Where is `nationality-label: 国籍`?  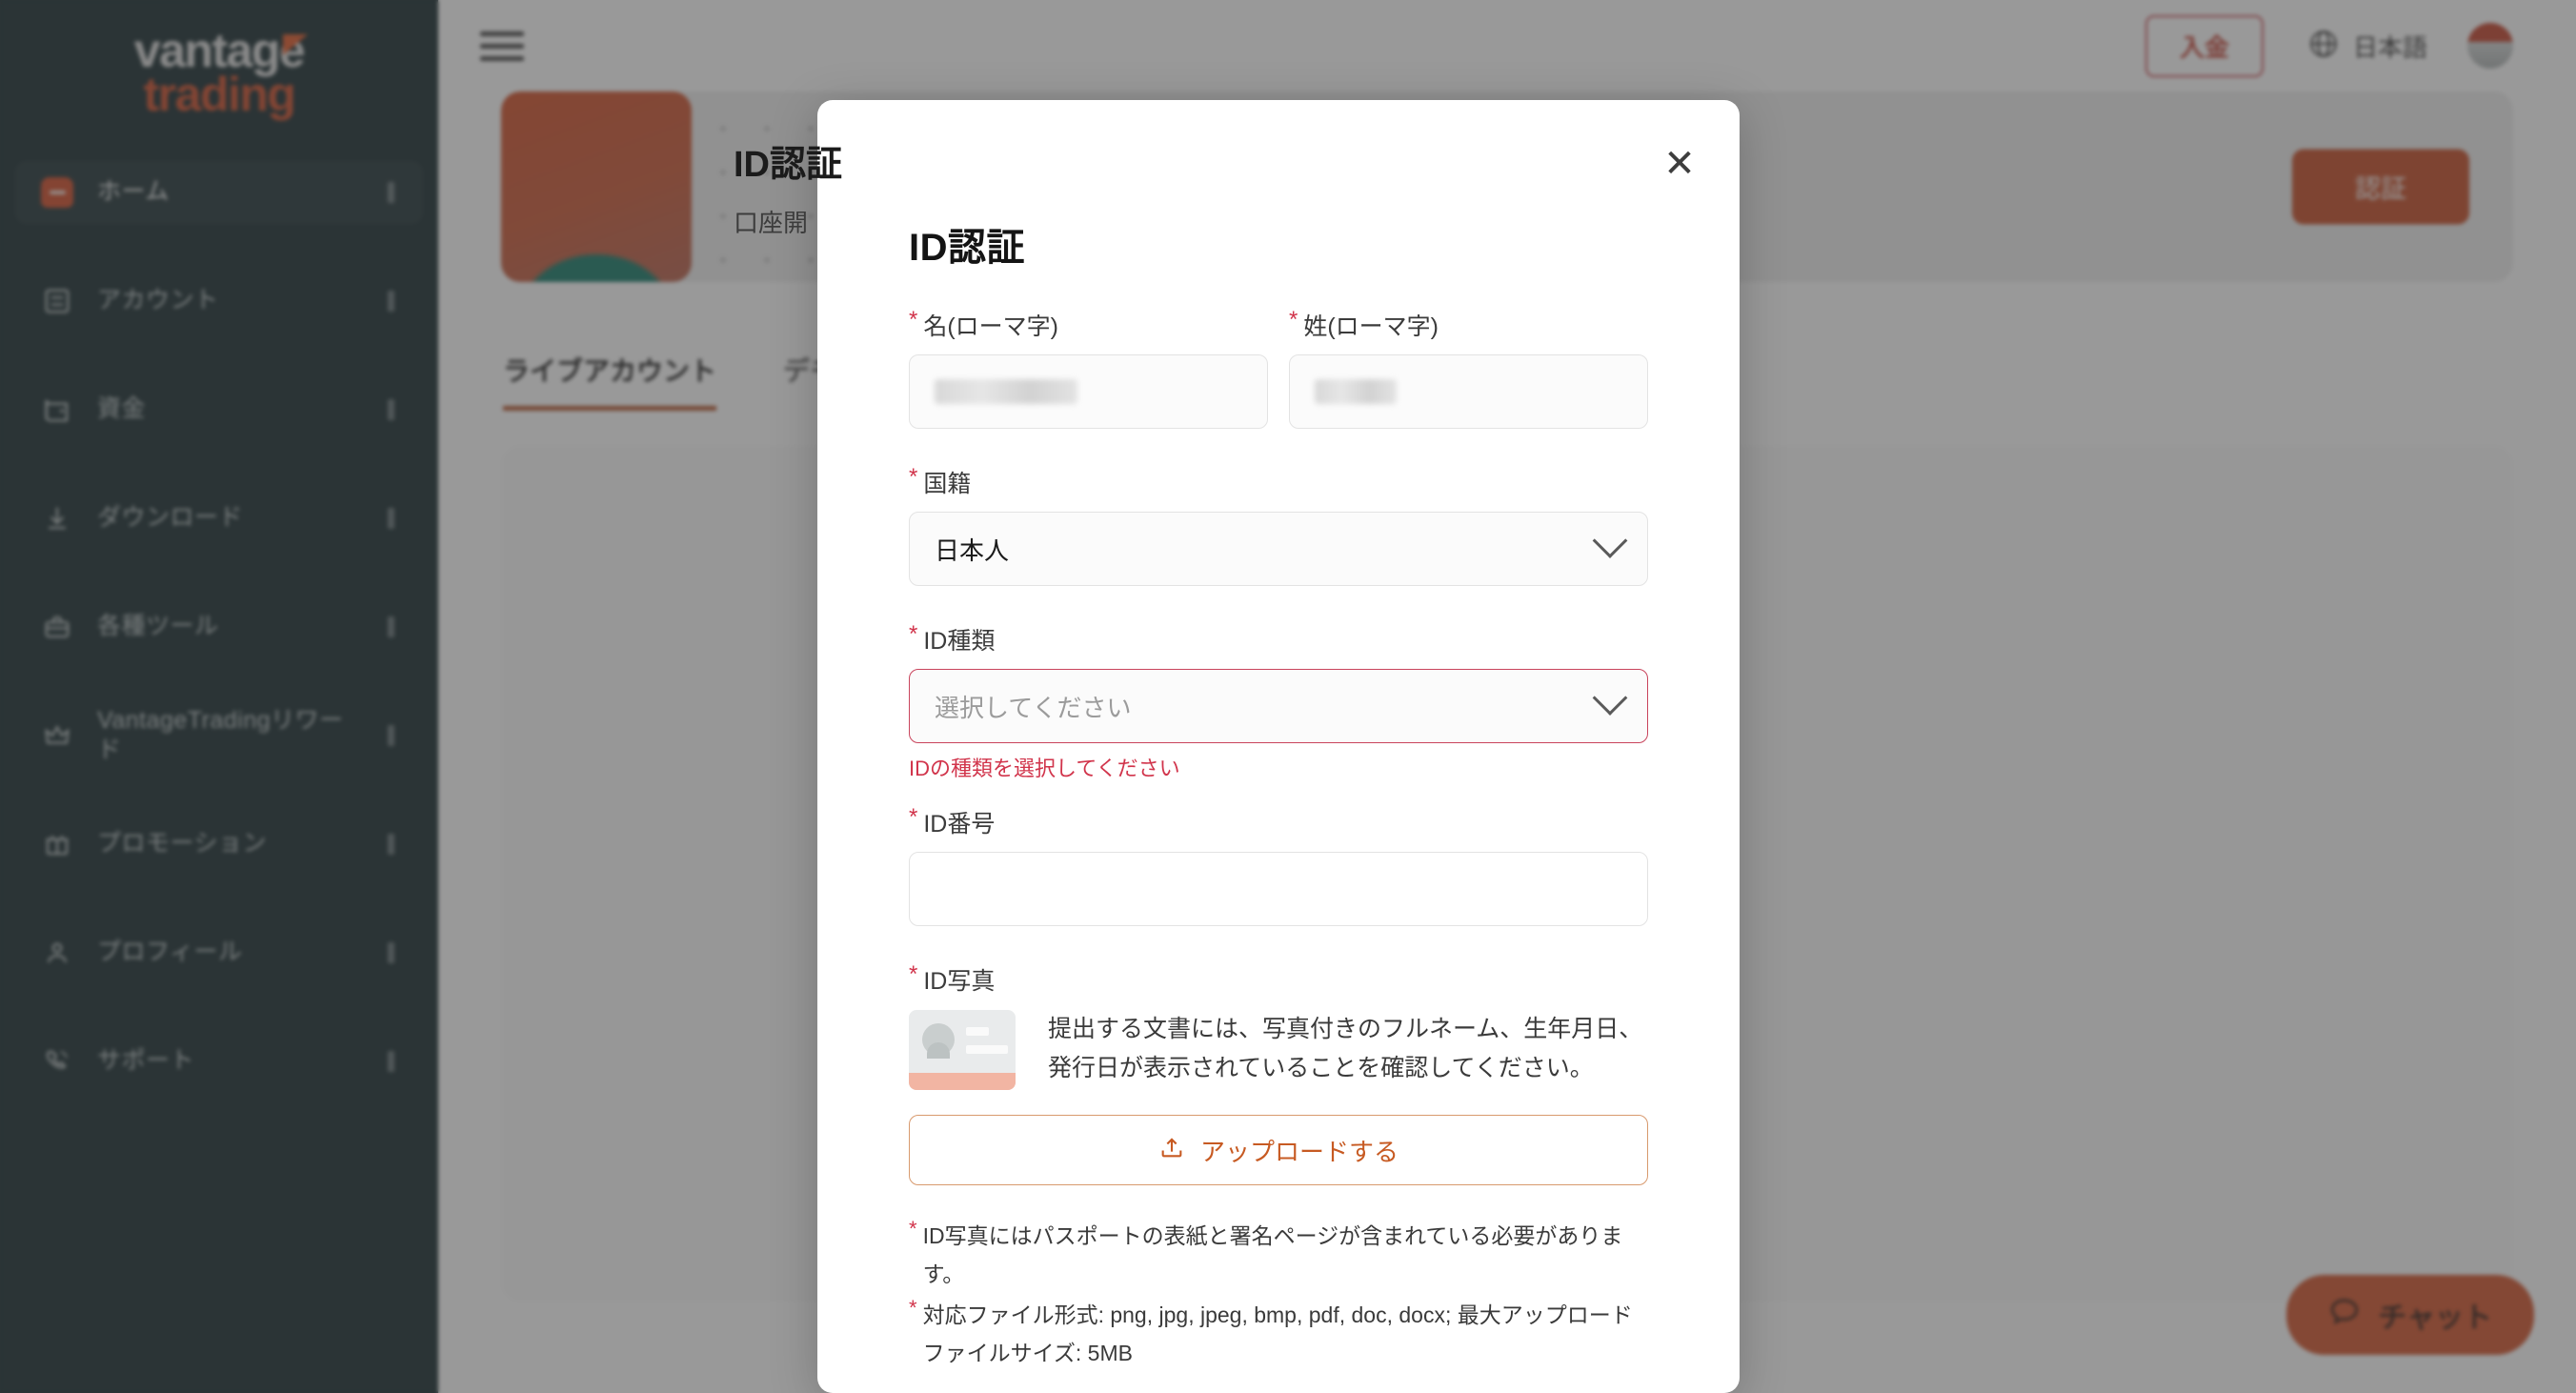 nationality-label: 国籍 is located at coordinates (947, 484).